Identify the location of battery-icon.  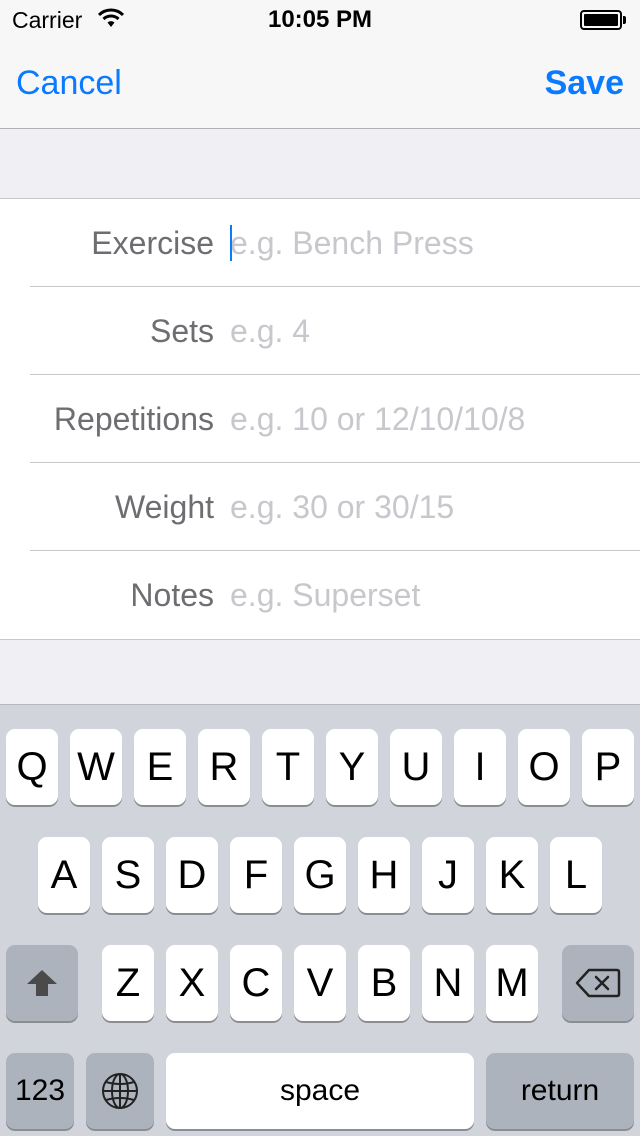
(603, 20).